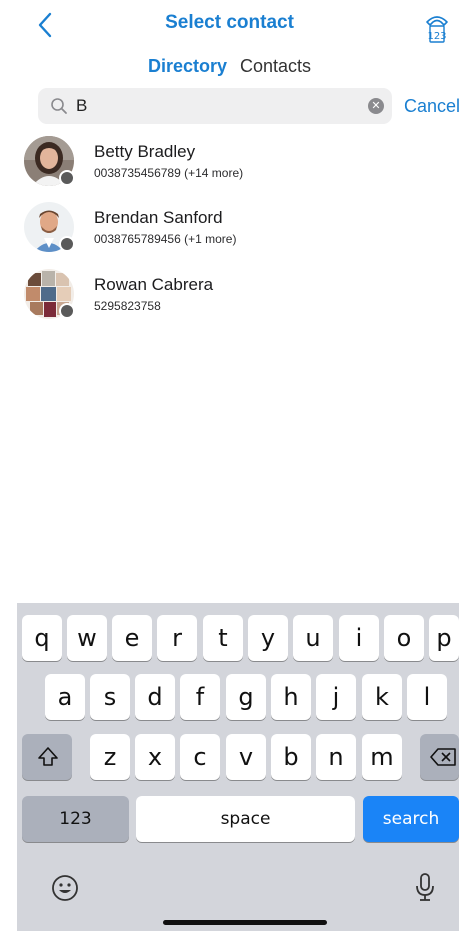 Image resolution: width=459 pixels, height=931 pixels. What do you see at coordinates (200, 757) in the screenshot?
I see `key-c: c` at bounding box center [200, 757].